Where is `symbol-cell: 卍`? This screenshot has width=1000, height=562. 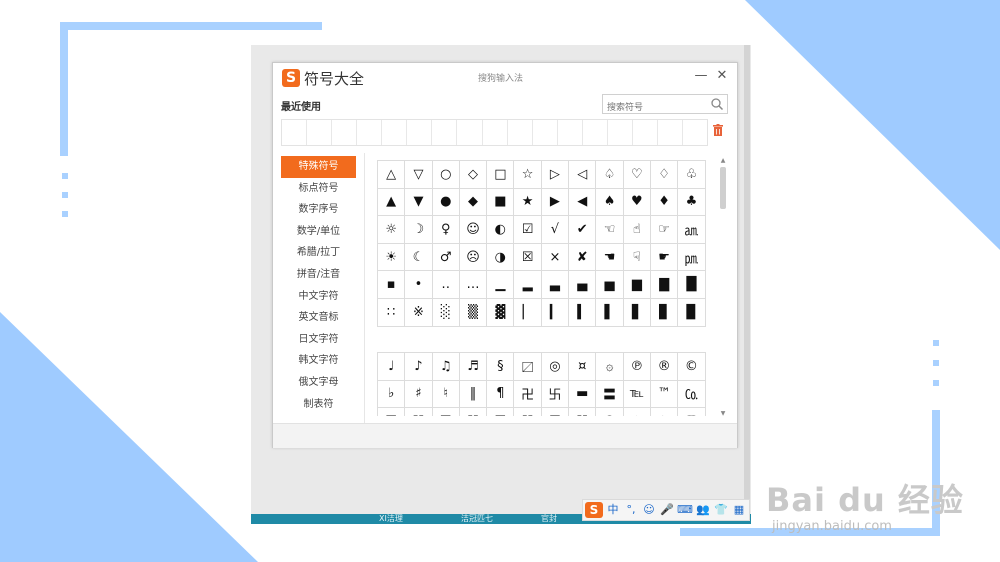 symbol-cell: 卍 is located at coordinates (528, 394).